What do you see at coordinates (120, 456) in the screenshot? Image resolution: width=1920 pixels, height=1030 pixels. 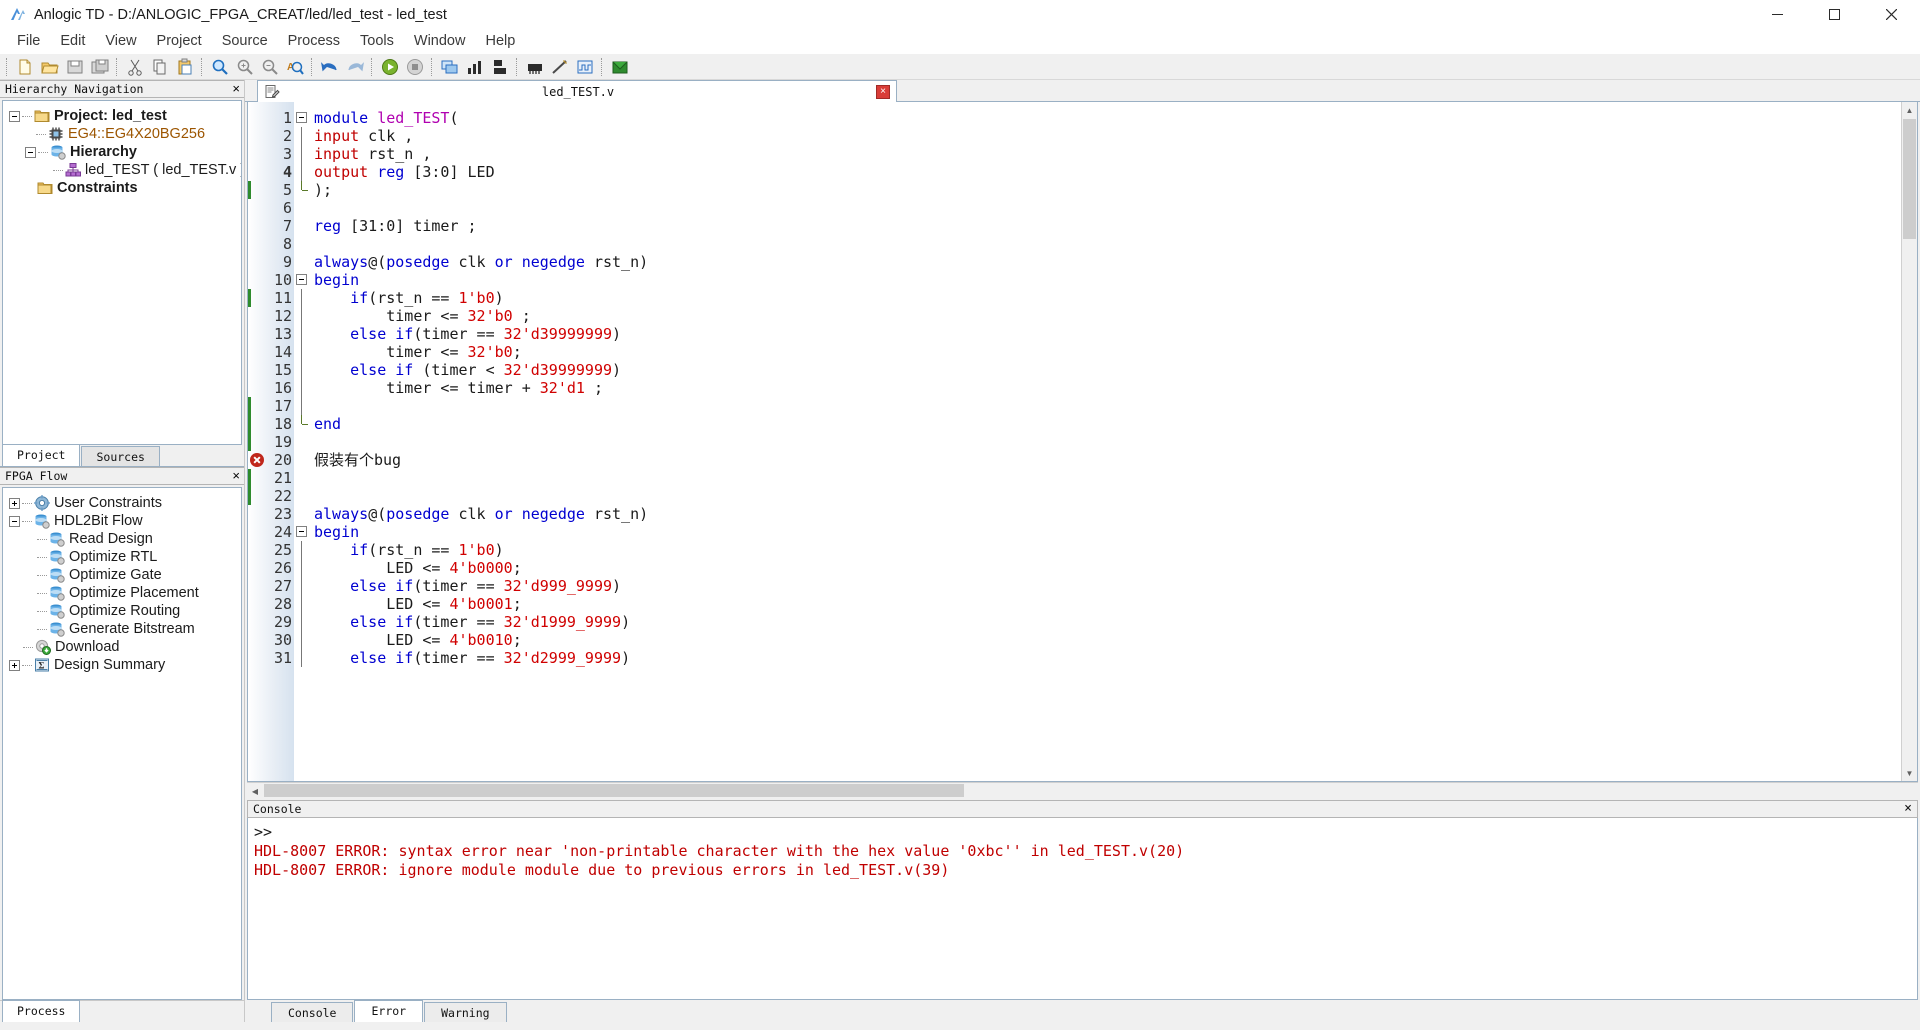 I see `tab-sources: Sources` at bounding box center [120, 456].